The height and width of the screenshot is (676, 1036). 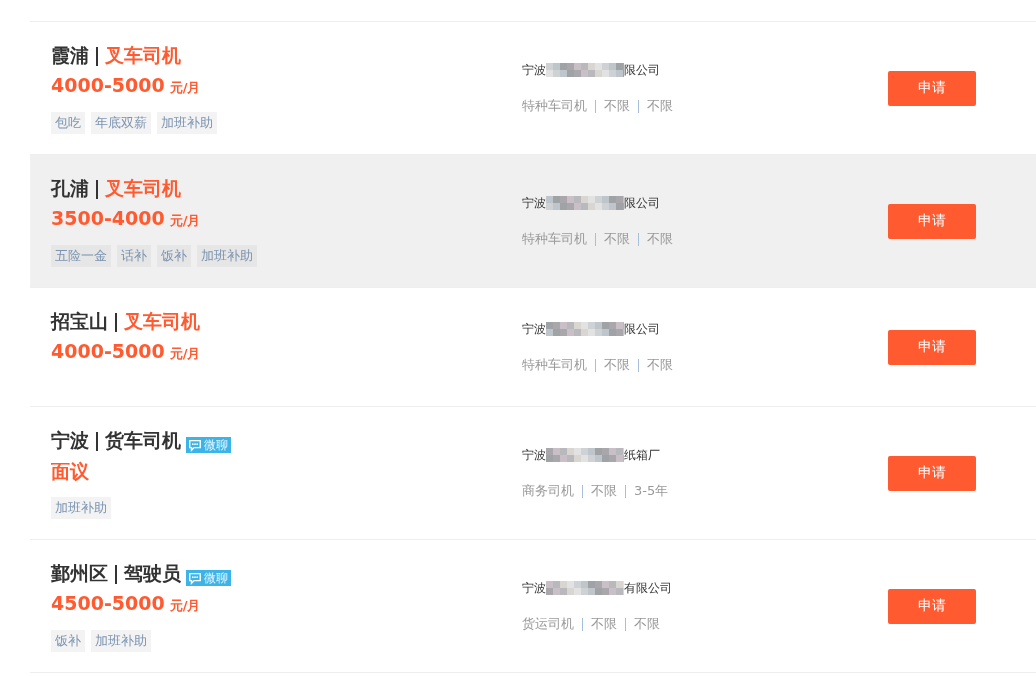 What do you see at coordinates (70, 471) in the screenshot?
I see `salary-amount: 面议` at bounding box center [70, 471].